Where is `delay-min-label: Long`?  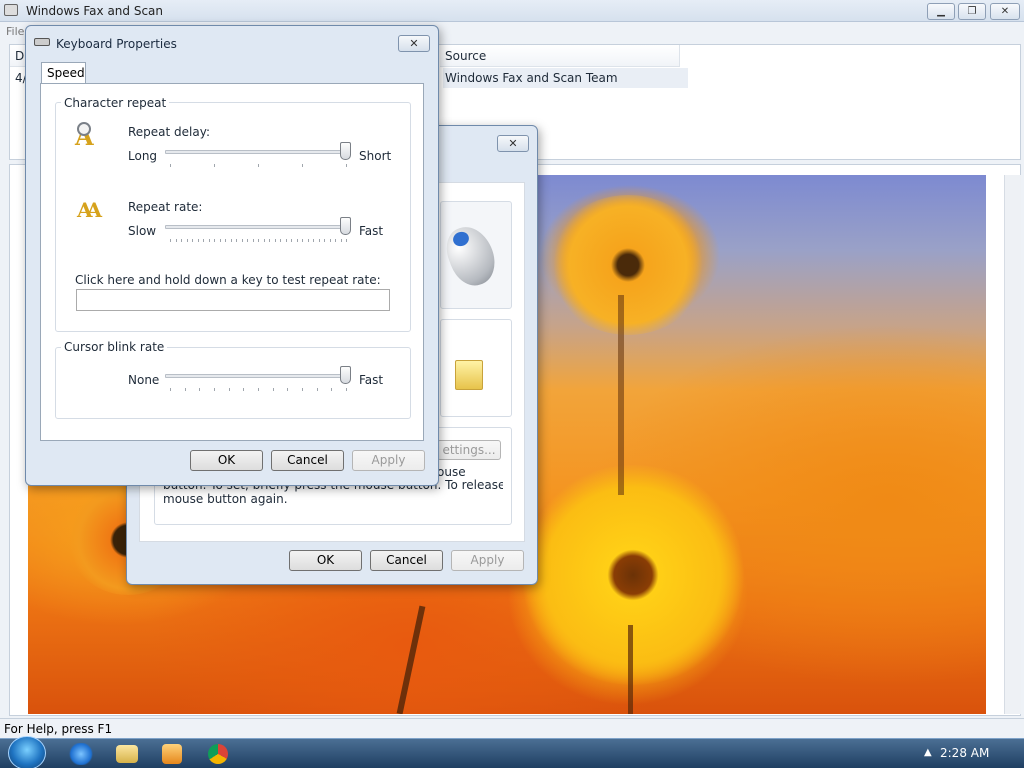
delay-min-label: Long is located at coordinates (143, 156).